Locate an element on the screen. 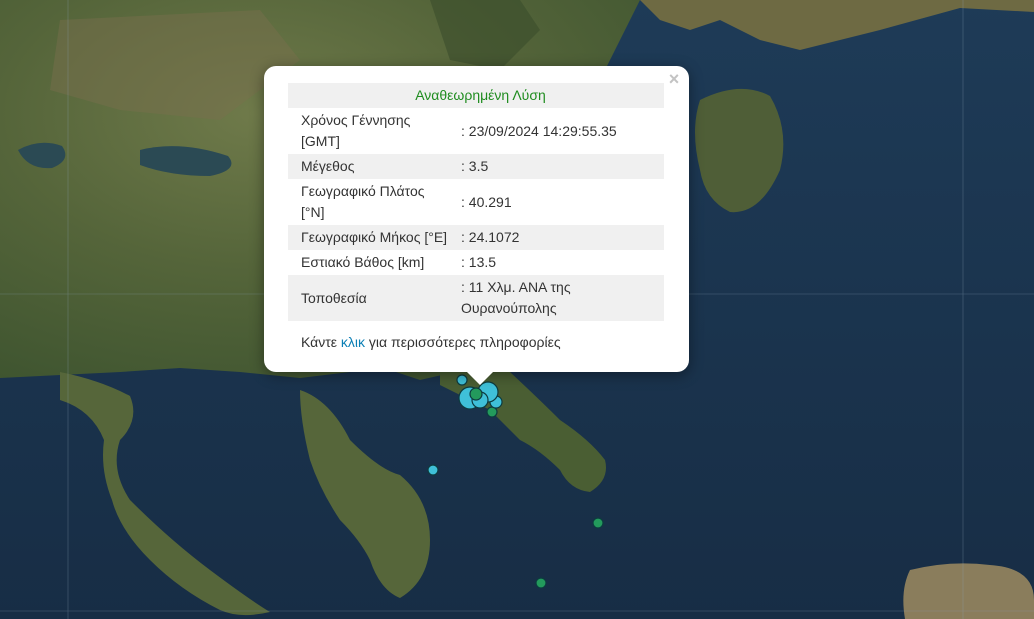  depth-label: Εστιακό Βάθος [km] is located at coordinates (363, 262).